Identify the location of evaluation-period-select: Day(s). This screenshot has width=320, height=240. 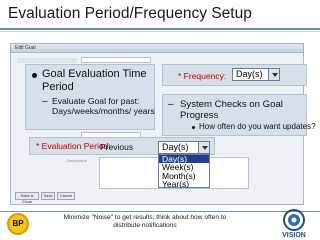
(184, 147).